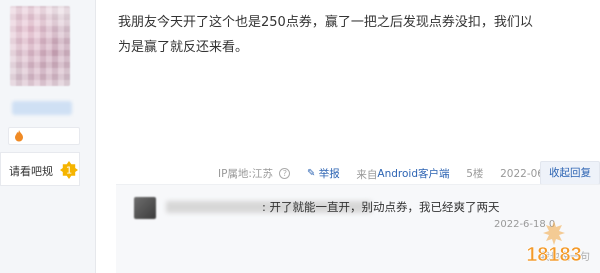 This screenshot has height=273, width=600. I want to click on help-icon: ?, so click(285, 174).